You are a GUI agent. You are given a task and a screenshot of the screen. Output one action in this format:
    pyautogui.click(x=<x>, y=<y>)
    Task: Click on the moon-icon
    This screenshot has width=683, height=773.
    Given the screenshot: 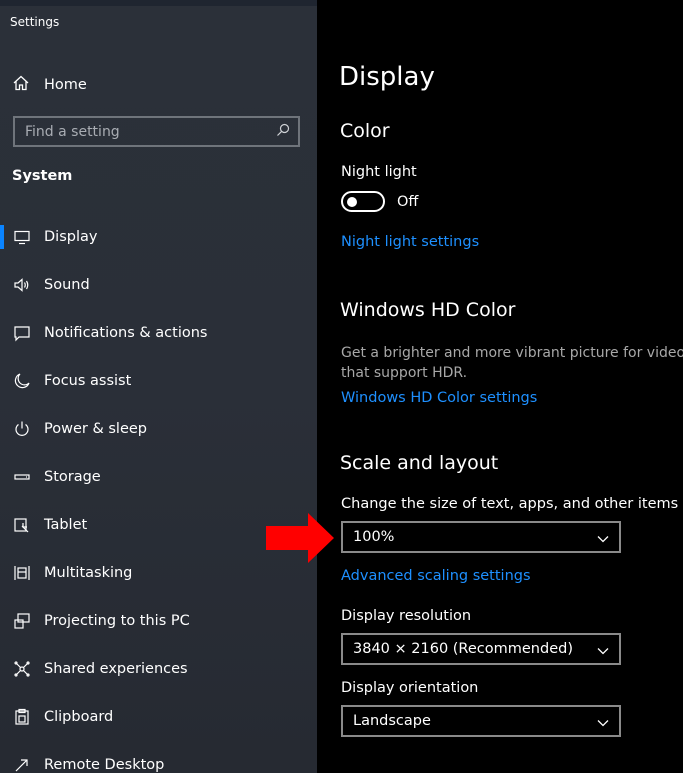 What is the action you would take?
    pyautogui.click(x=22, y=381)
    